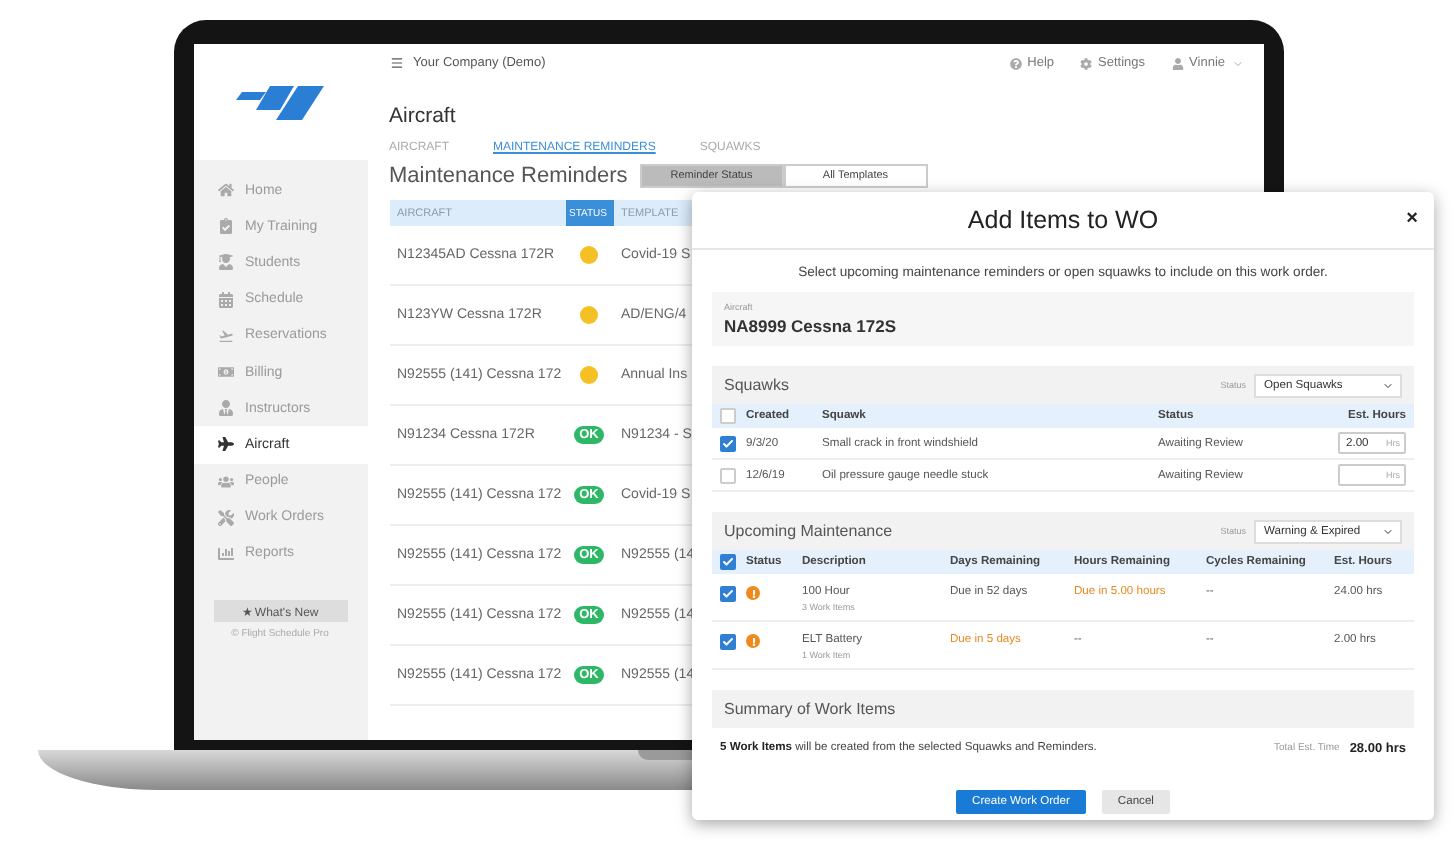  What do you see at coordinates (225, 444) in the screenshot?
I see `plane-icon` at bounding box center [225, 444].